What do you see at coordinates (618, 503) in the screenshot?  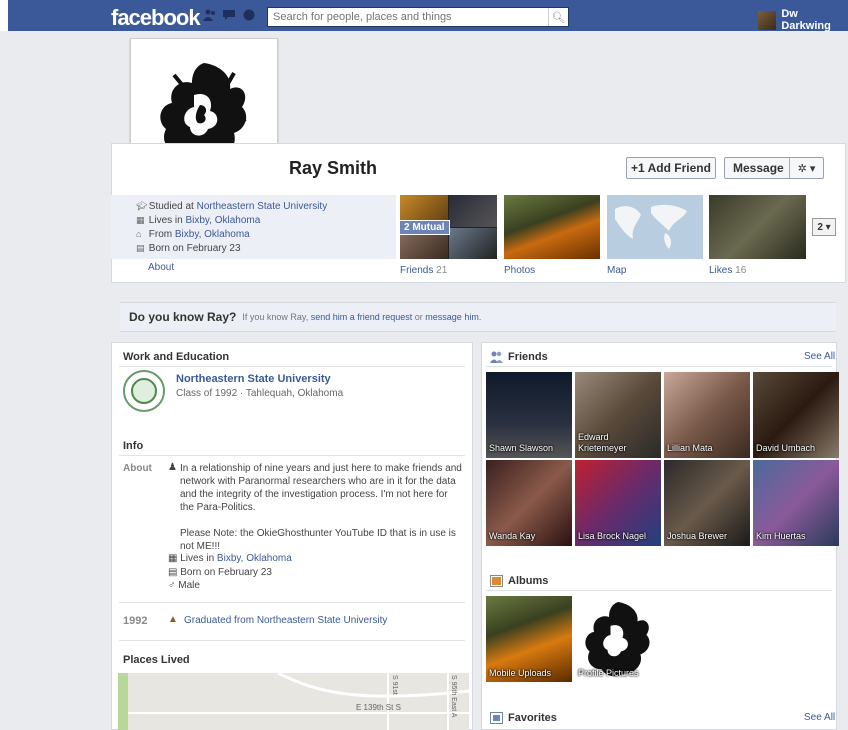 I see `friend-tile: Lisa Brock Nagel` at bounding box center [618, 503].